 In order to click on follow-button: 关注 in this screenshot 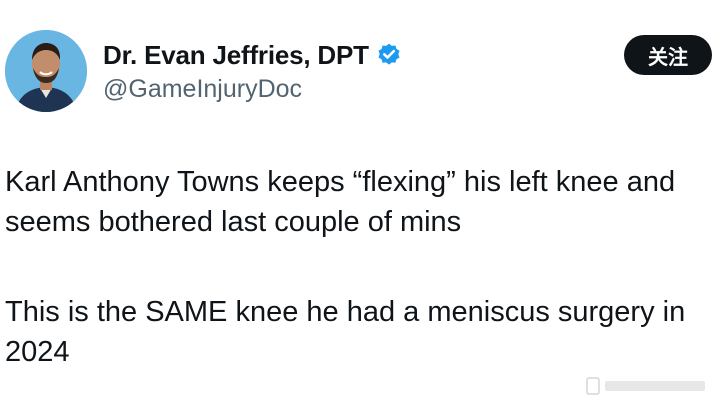, I will do `click(668, 55)`.